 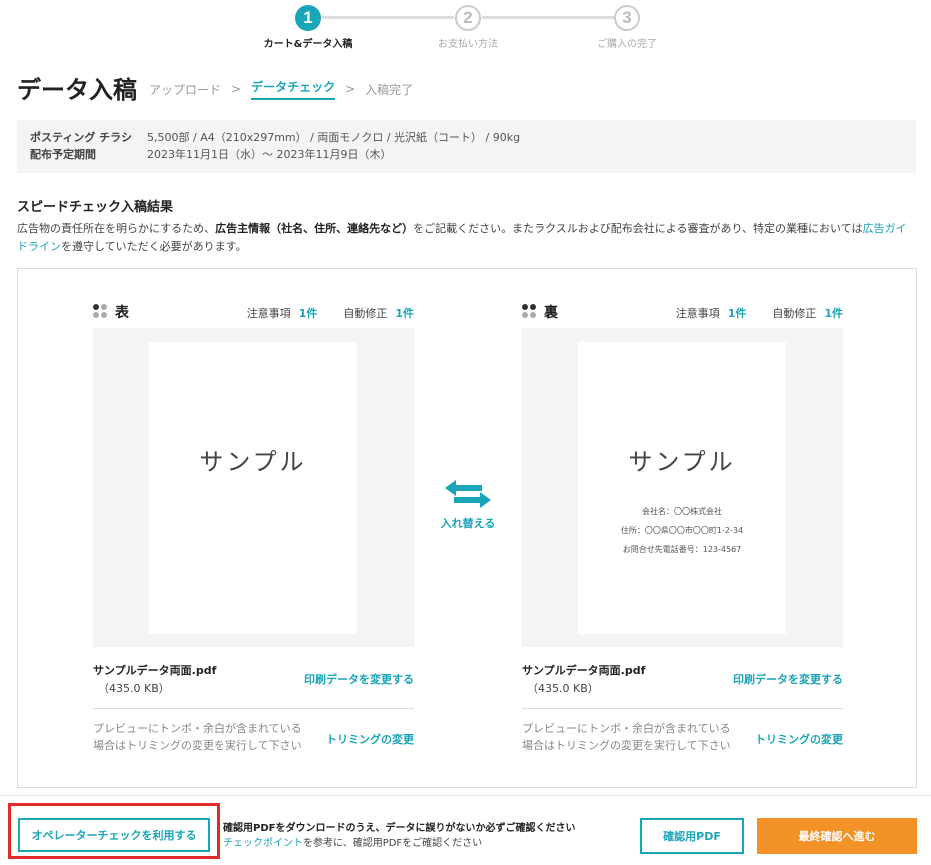 I want to click on front-preview-page: サンプル, so click(x=253, y=488).